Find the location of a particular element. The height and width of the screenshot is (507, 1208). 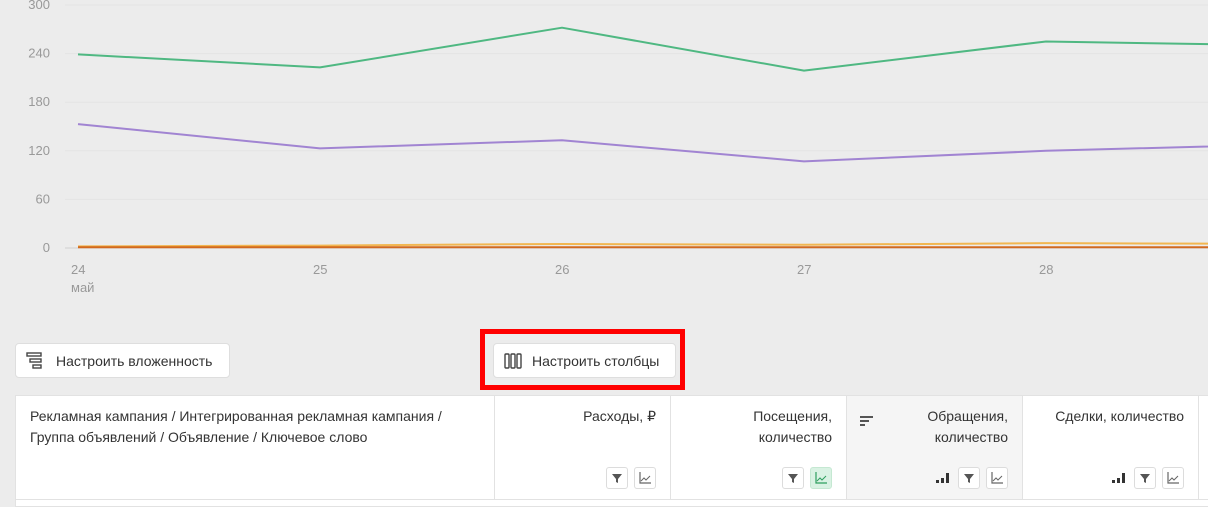

configure-columns-button: Настроить столбцы is located at coordinates (584, 360).